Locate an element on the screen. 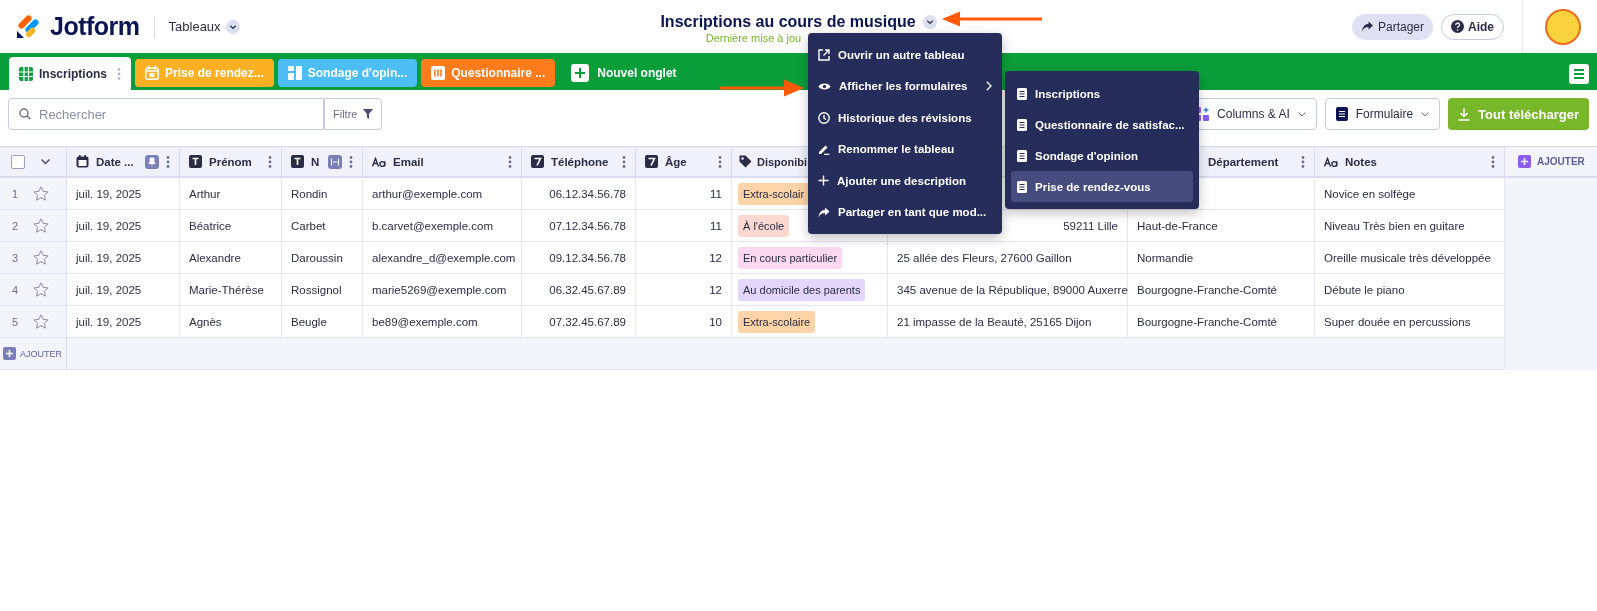  column-header: Email is located at coordinates (408, 161).